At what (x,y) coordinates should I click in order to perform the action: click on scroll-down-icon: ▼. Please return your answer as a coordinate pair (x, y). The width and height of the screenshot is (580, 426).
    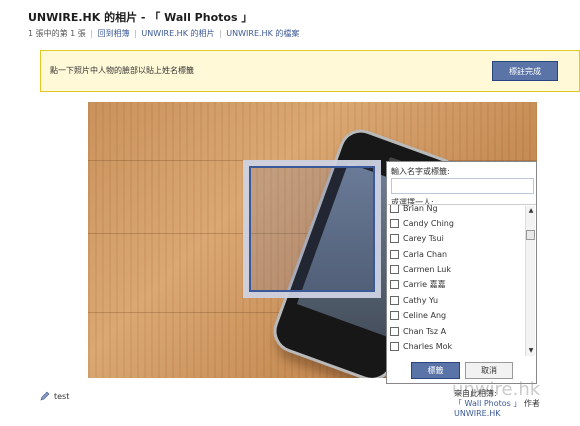
    Looking at the image, I should click on (531, 351).